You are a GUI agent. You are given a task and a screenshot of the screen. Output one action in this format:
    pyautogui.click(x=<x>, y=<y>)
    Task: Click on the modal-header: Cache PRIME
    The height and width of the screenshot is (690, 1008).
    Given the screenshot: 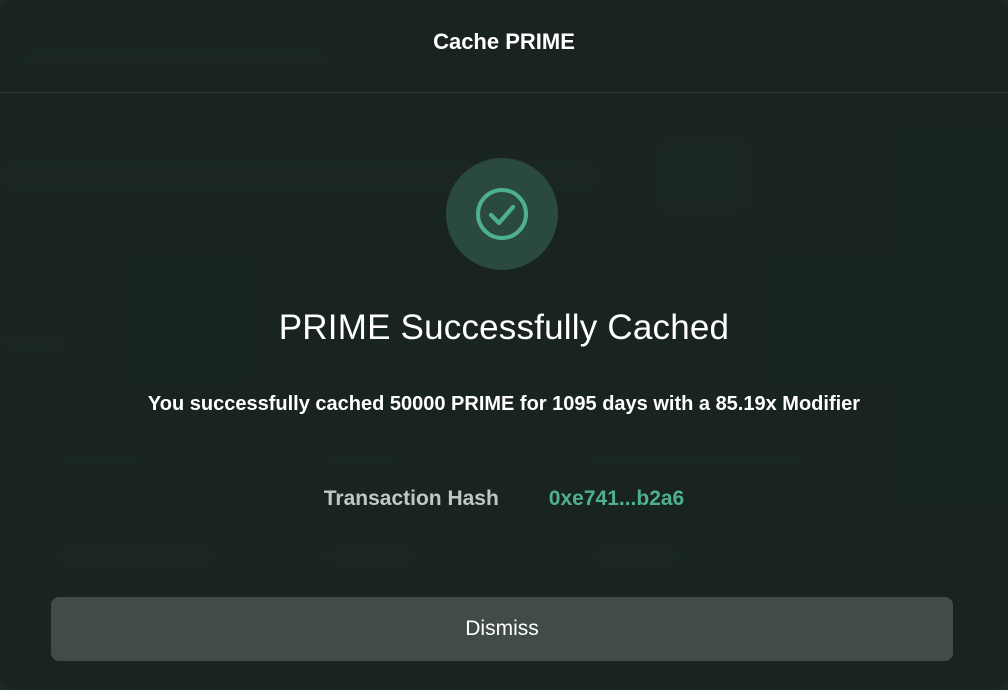 What is the action you would take?
    pyautogui.click(x=504, y=46)
    